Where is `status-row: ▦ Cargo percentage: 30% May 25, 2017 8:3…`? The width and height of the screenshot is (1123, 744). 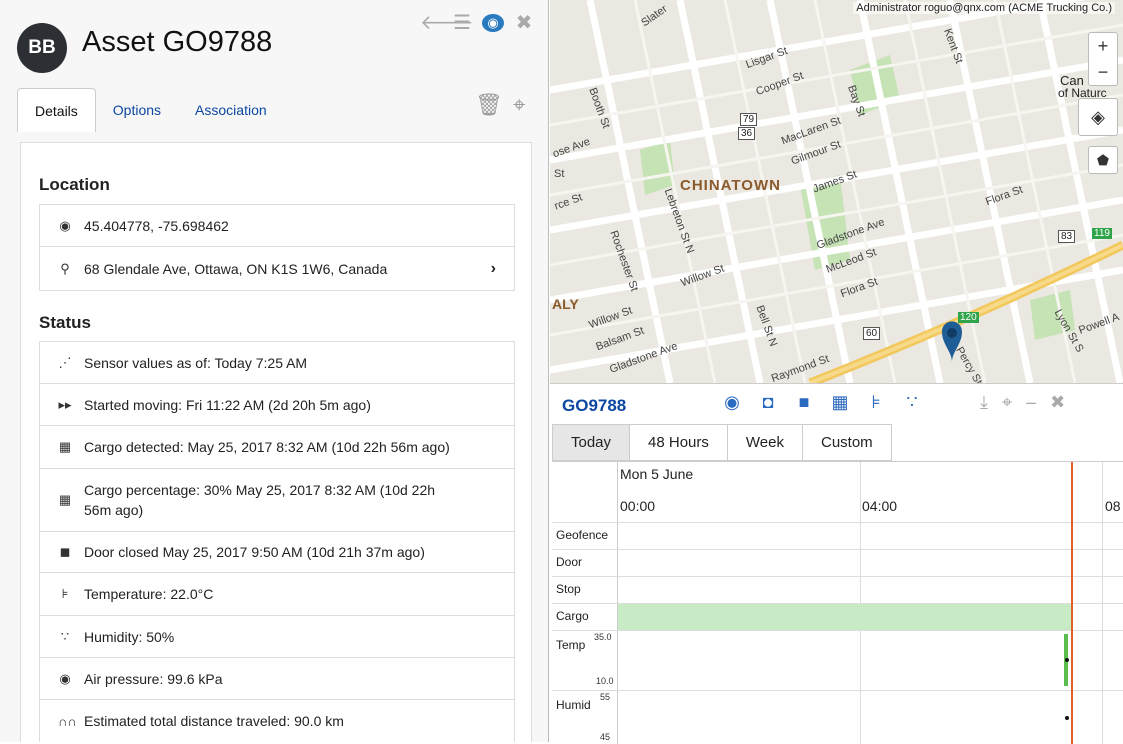 status-row: ▦ Cargo percentage: 30% May 25, 2017 8:3… is located at coordinates (277, 500).